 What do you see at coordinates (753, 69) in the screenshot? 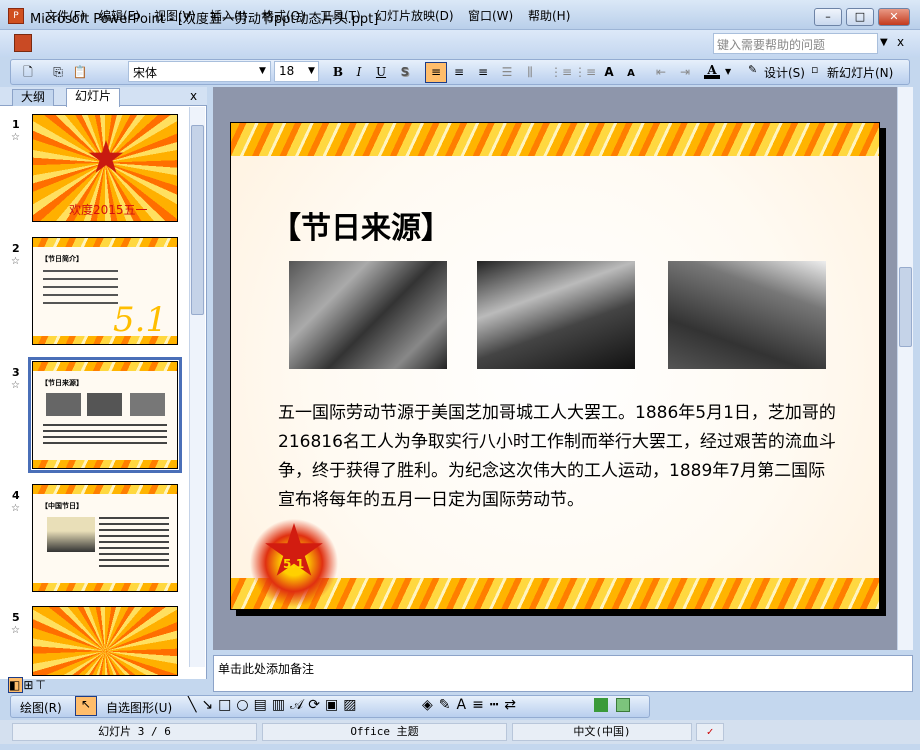
I see `design-icon: ✎` at bounding box center [753, 69].